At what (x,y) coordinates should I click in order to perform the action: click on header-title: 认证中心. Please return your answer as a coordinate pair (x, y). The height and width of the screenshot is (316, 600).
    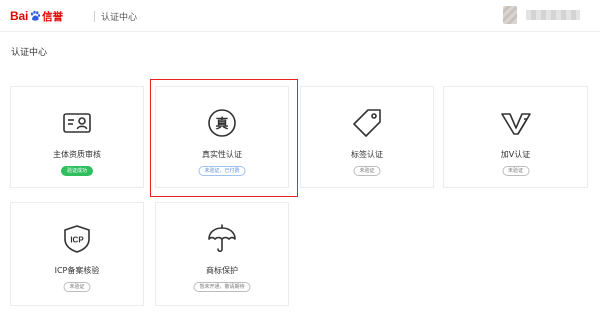
    Looking at the image, I should click on (119, 18).